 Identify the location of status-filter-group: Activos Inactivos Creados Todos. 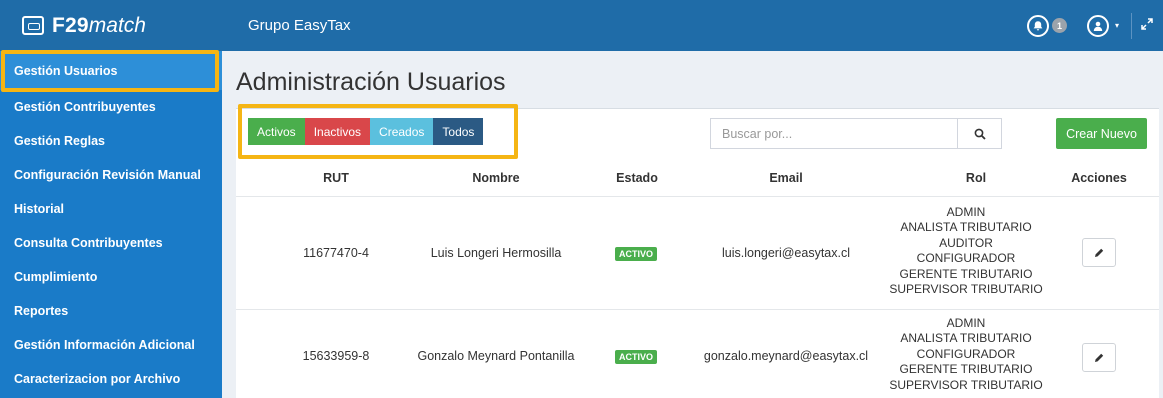
(366, 131).